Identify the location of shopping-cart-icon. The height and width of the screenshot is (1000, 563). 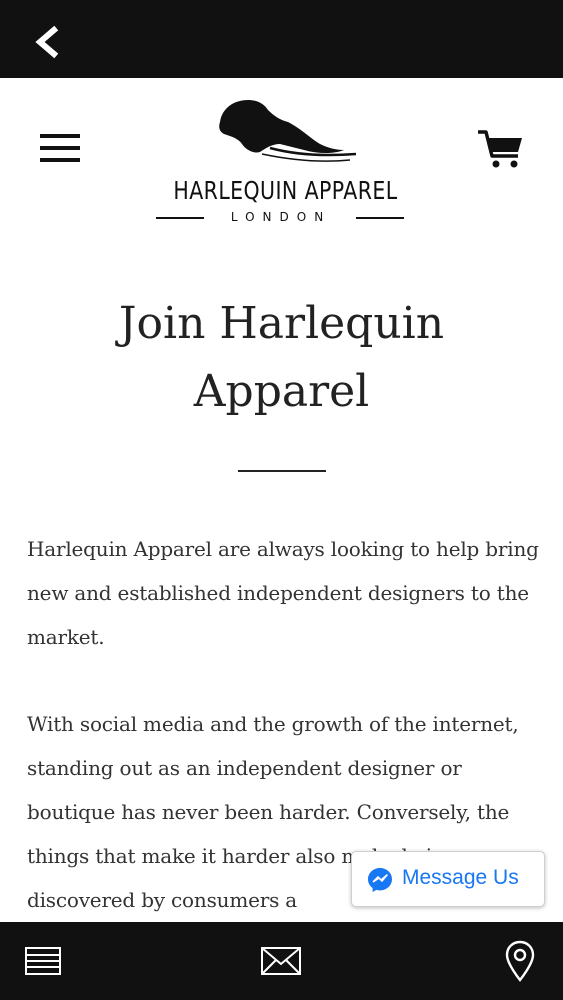
(500, 149).